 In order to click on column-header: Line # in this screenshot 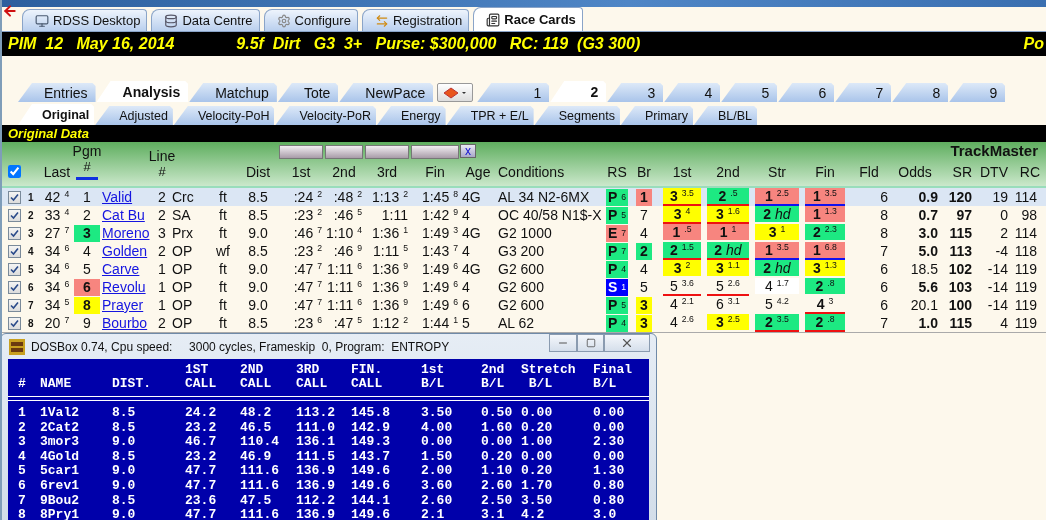, I will do `click(162, 166)`.